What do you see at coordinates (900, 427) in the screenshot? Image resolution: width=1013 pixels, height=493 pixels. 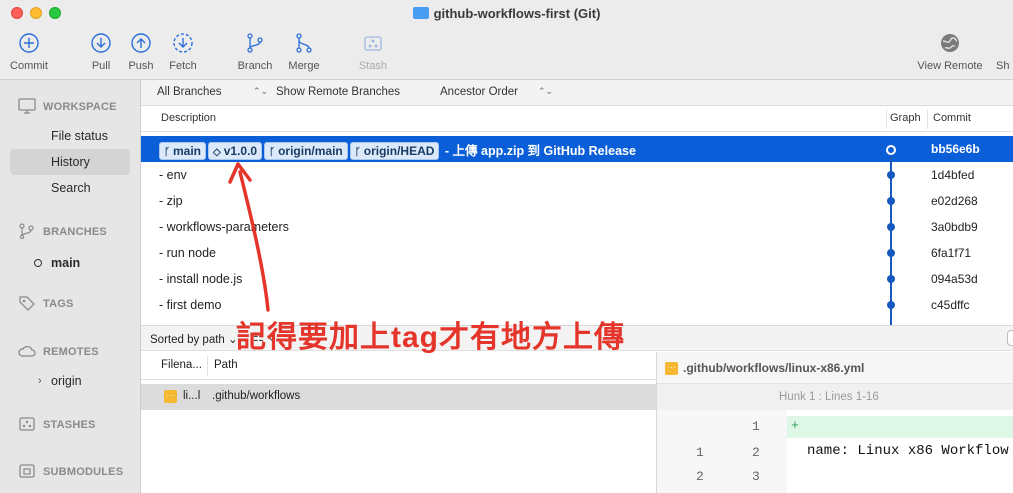 I see `added-line: +` at bounding box center [900, 427].